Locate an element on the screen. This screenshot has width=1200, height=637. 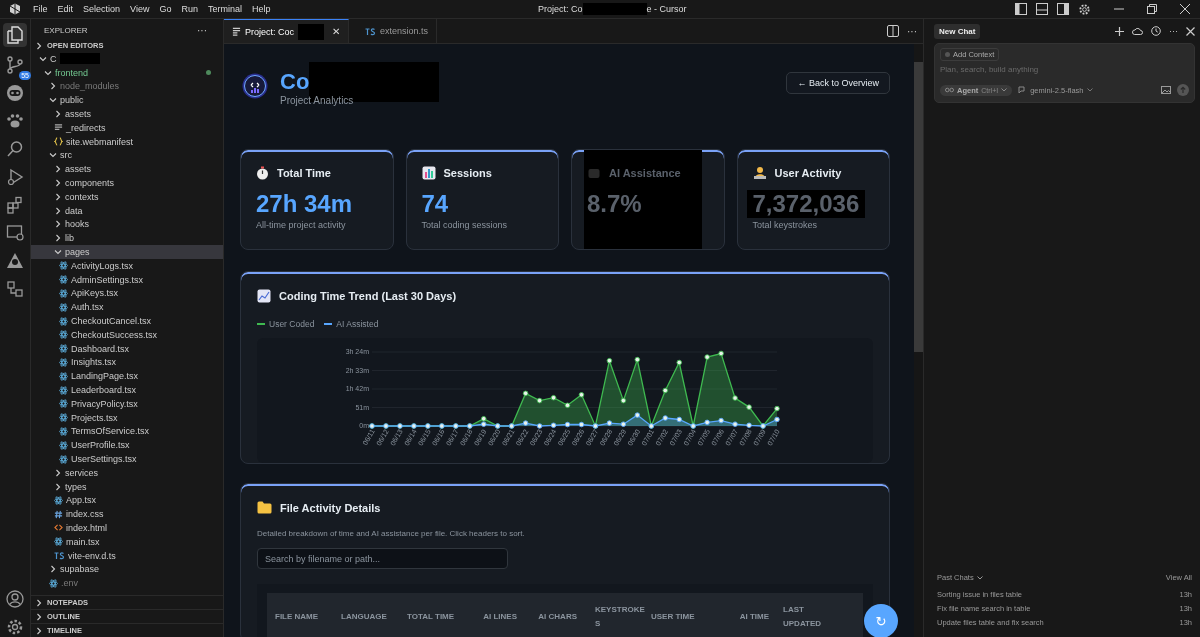
stat-title: User Activity is located at coordinates (808, 173).